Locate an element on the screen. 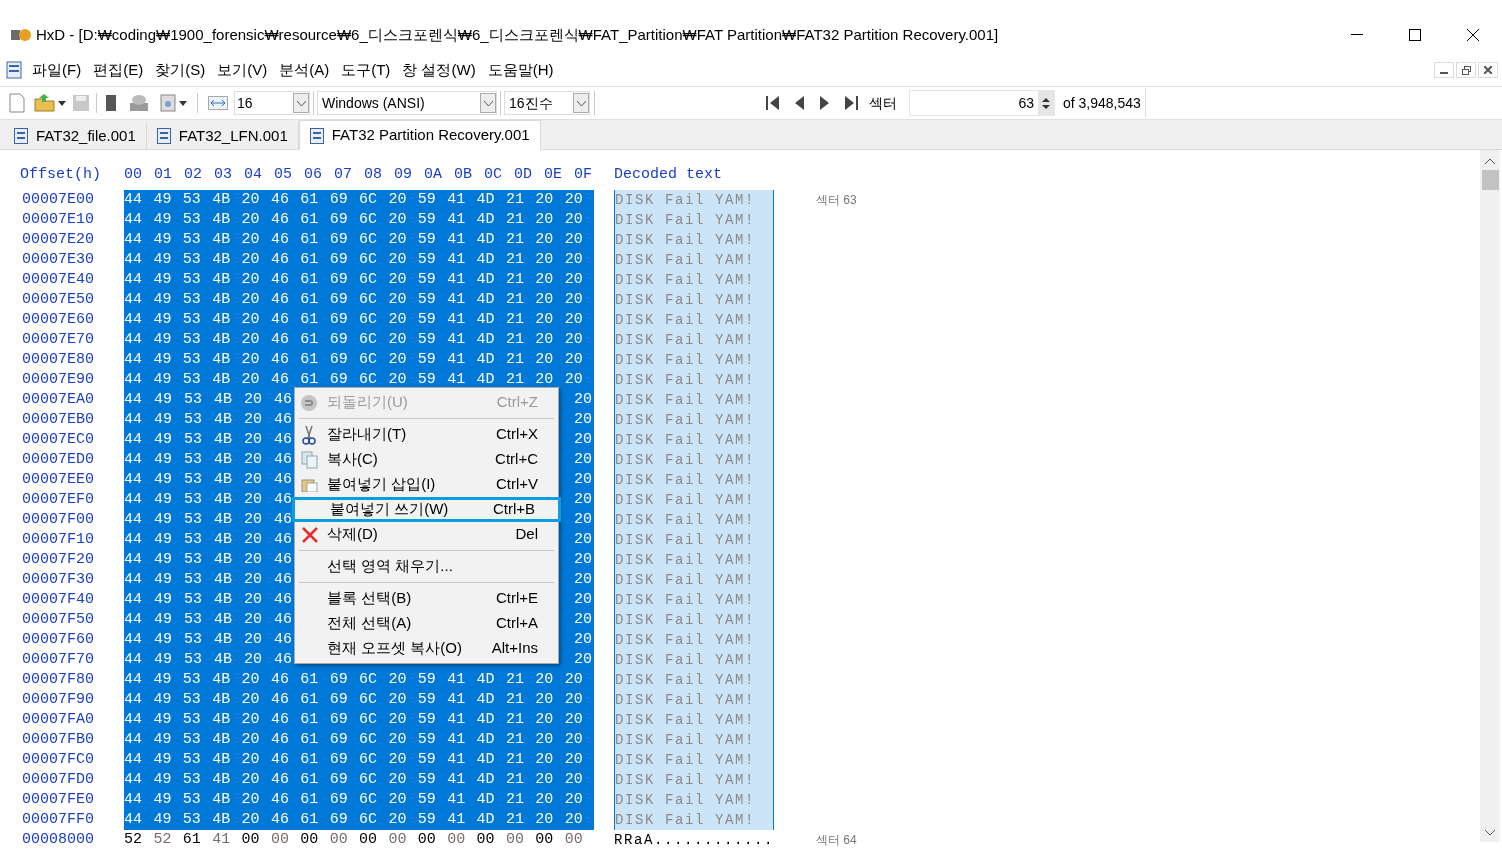 This screenshot has height=853, width=1502. spin-down-icon is located at coordinates (1046, 106).